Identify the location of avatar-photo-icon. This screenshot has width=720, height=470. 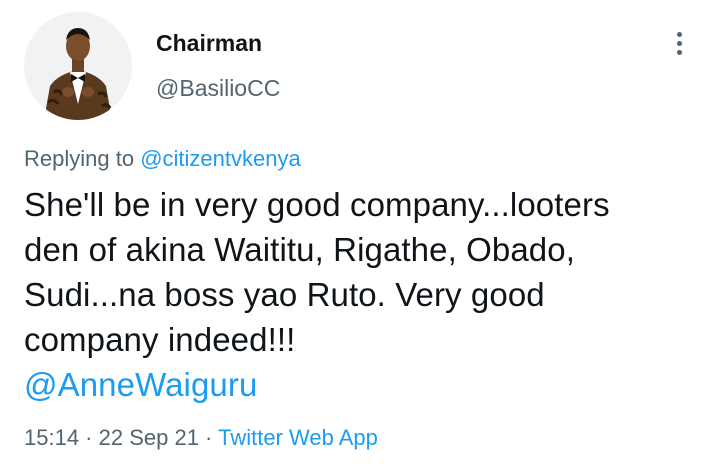
(78, 66).